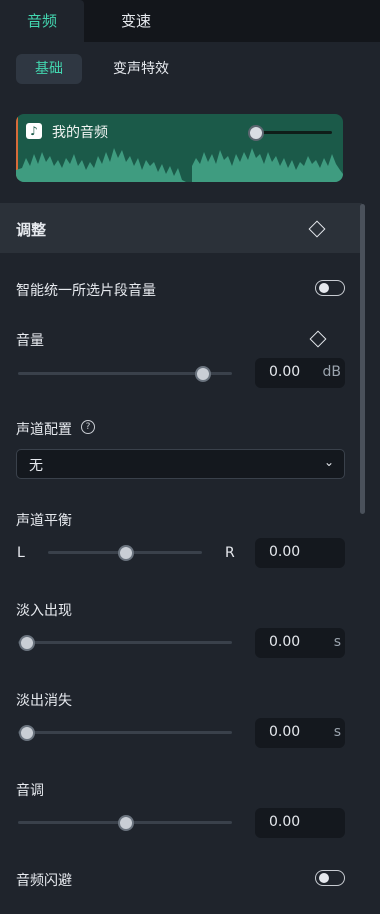 This screenshot has width=380, height=914. Describe the element at coordinates (126, 553) in the screenshot. I see `balance-slider-knob` at that location.